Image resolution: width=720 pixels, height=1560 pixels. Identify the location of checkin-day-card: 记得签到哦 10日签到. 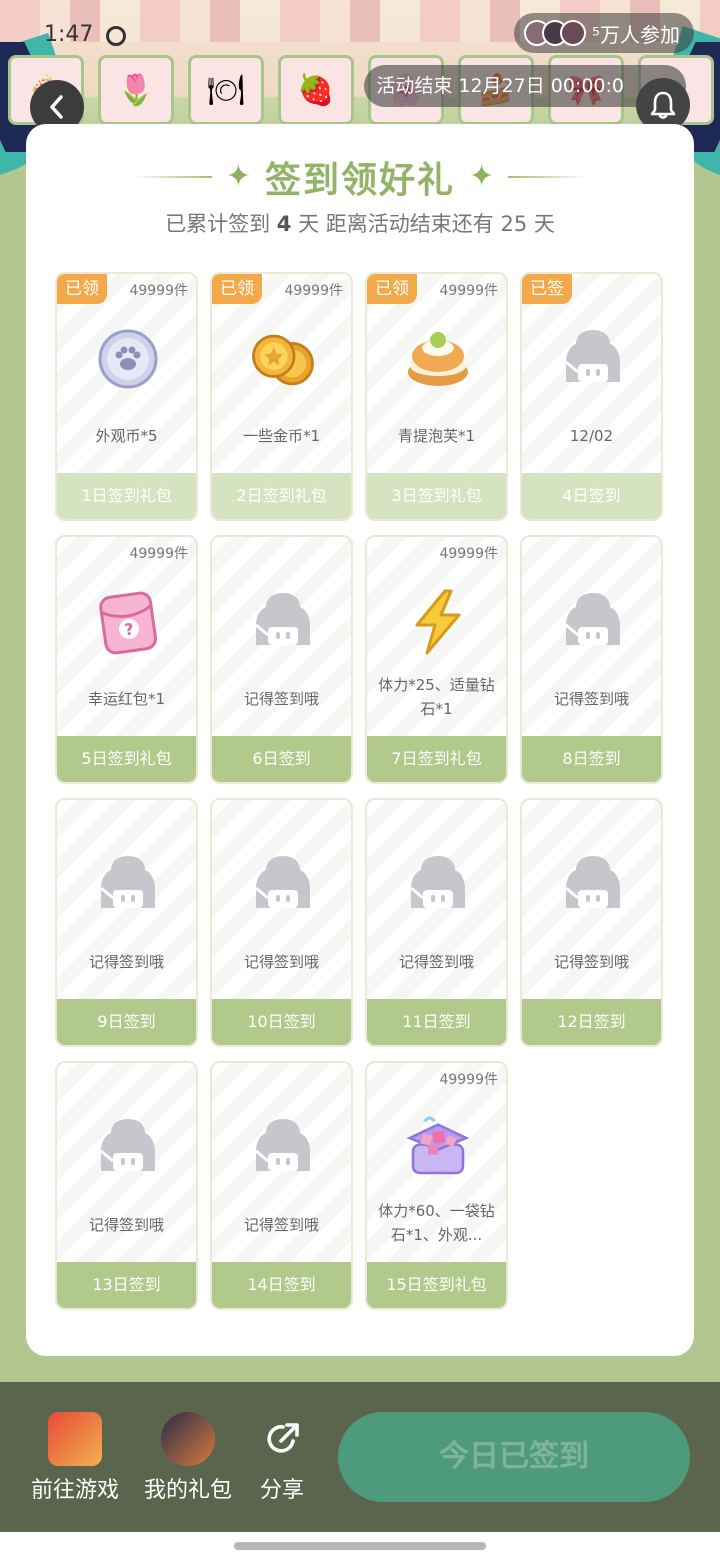
(281, 922).